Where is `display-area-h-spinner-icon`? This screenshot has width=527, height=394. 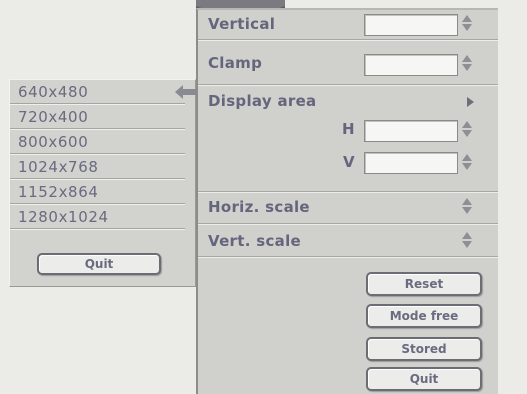 display-area-h-spinner-icon is located at coordinates (467, 130).